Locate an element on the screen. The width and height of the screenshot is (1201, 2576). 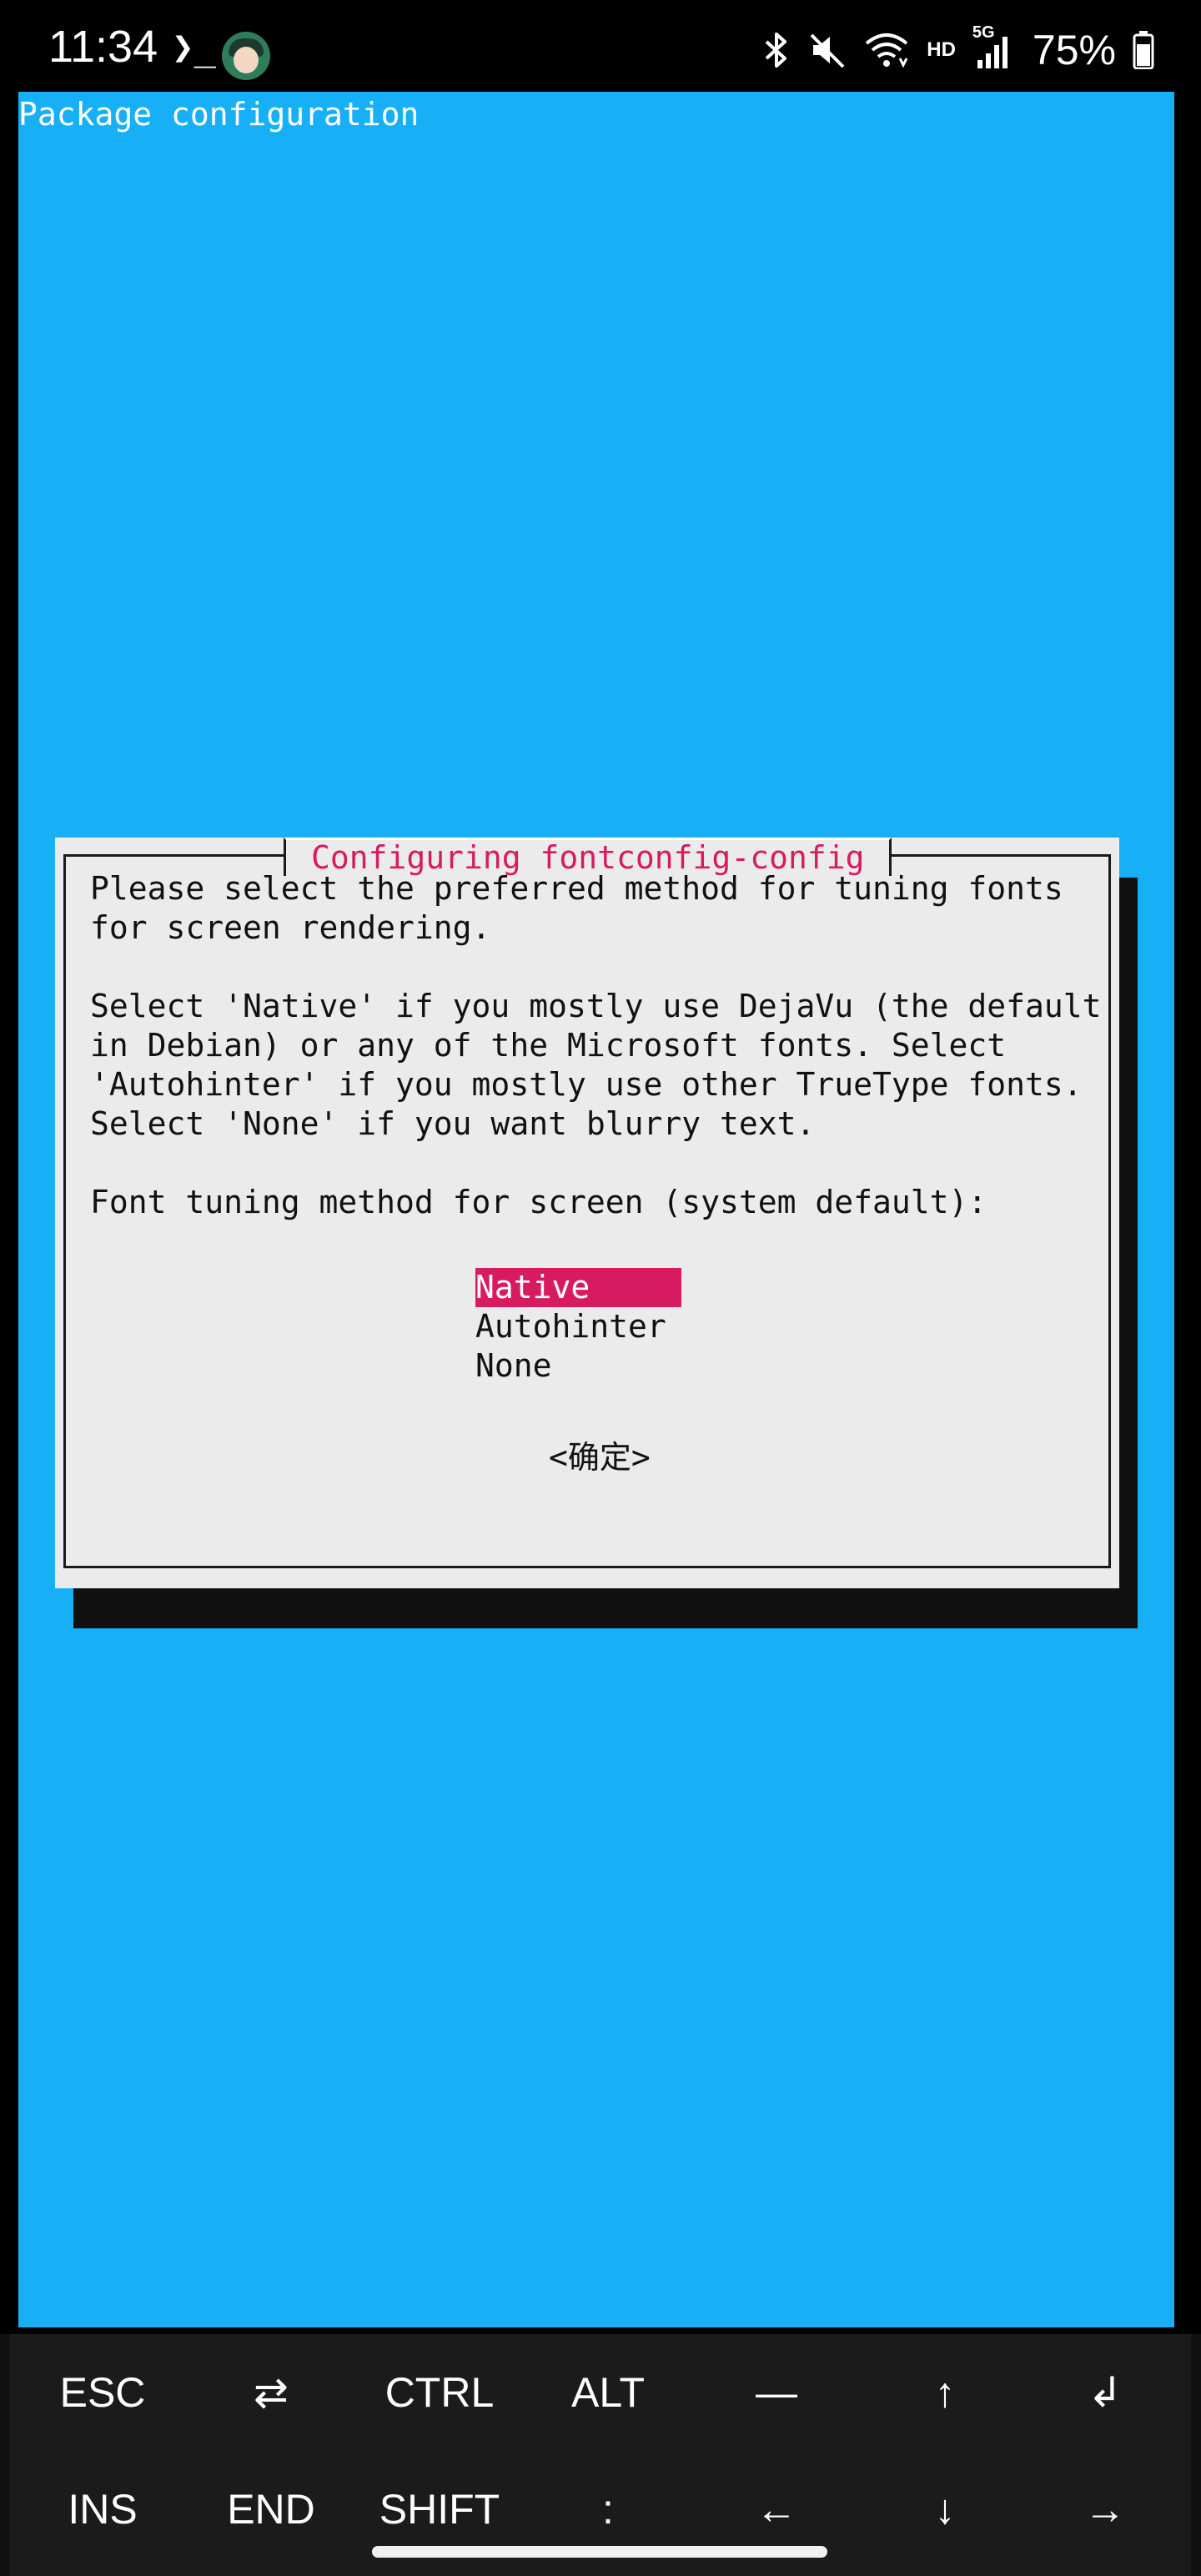
font-tuning-options: Native Autohinter None is located at coordinates (578, 1327).